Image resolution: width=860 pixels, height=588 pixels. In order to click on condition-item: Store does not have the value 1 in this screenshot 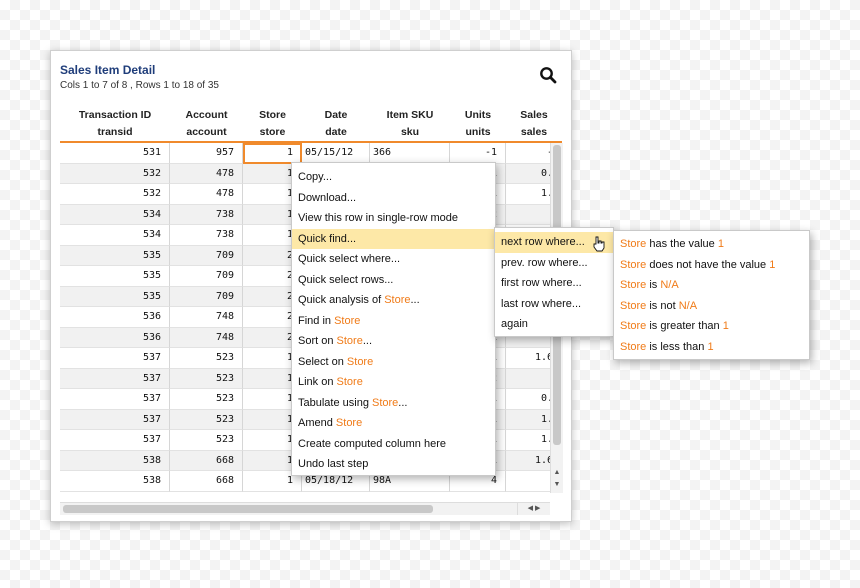, I will do `click(711, 265)`.